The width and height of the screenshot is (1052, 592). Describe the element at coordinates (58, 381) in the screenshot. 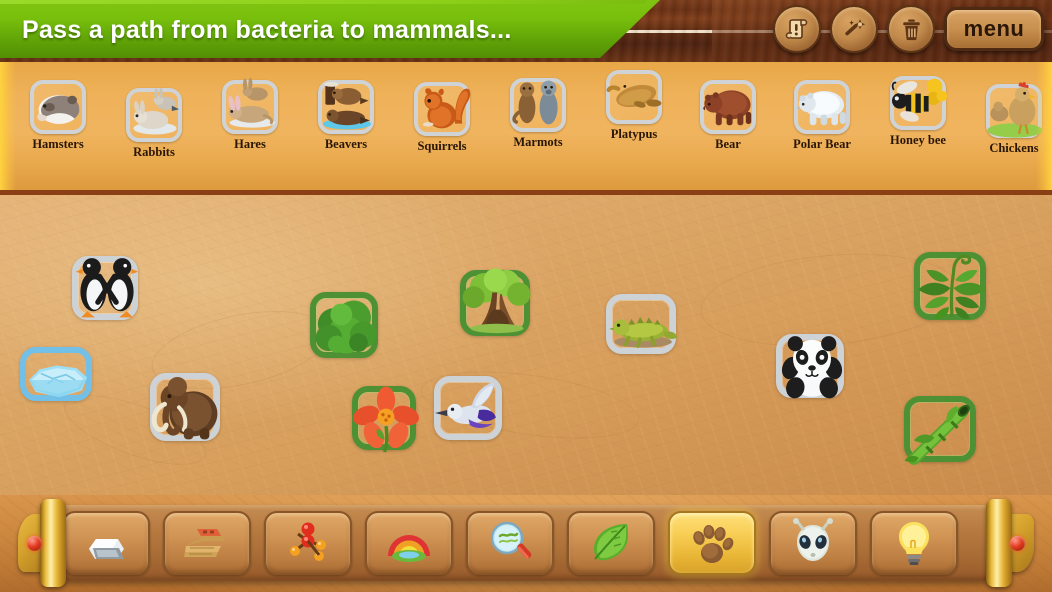

I see `ice-floe-icon` at that location.